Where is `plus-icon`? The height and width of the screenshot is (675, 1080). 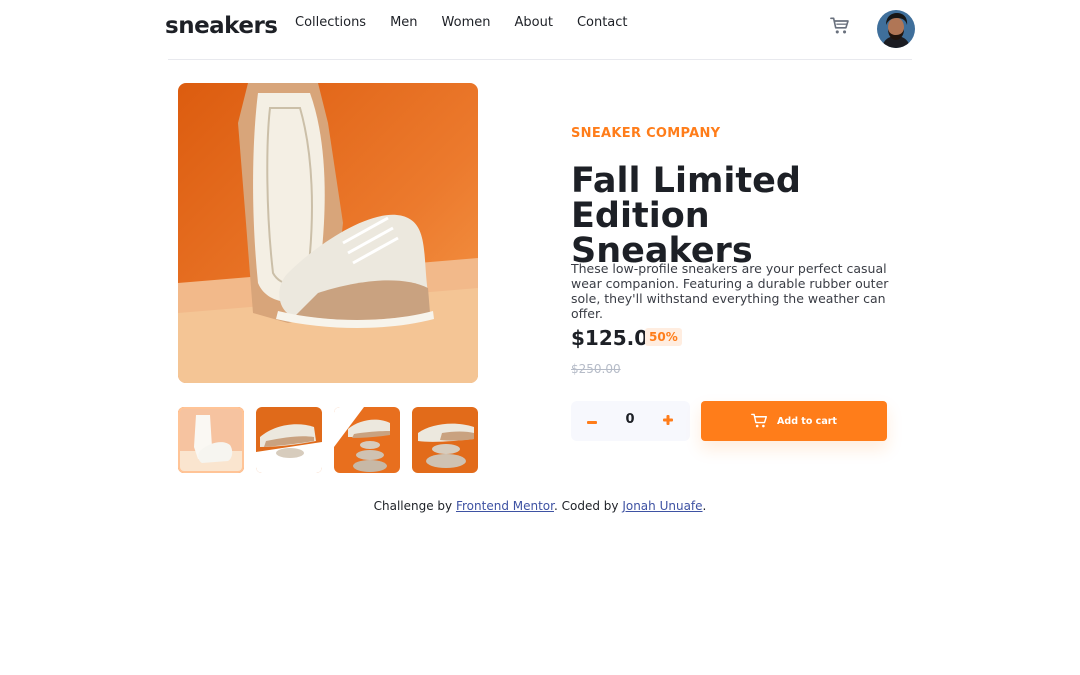 plus-icon is located at coordinates (668, 421).